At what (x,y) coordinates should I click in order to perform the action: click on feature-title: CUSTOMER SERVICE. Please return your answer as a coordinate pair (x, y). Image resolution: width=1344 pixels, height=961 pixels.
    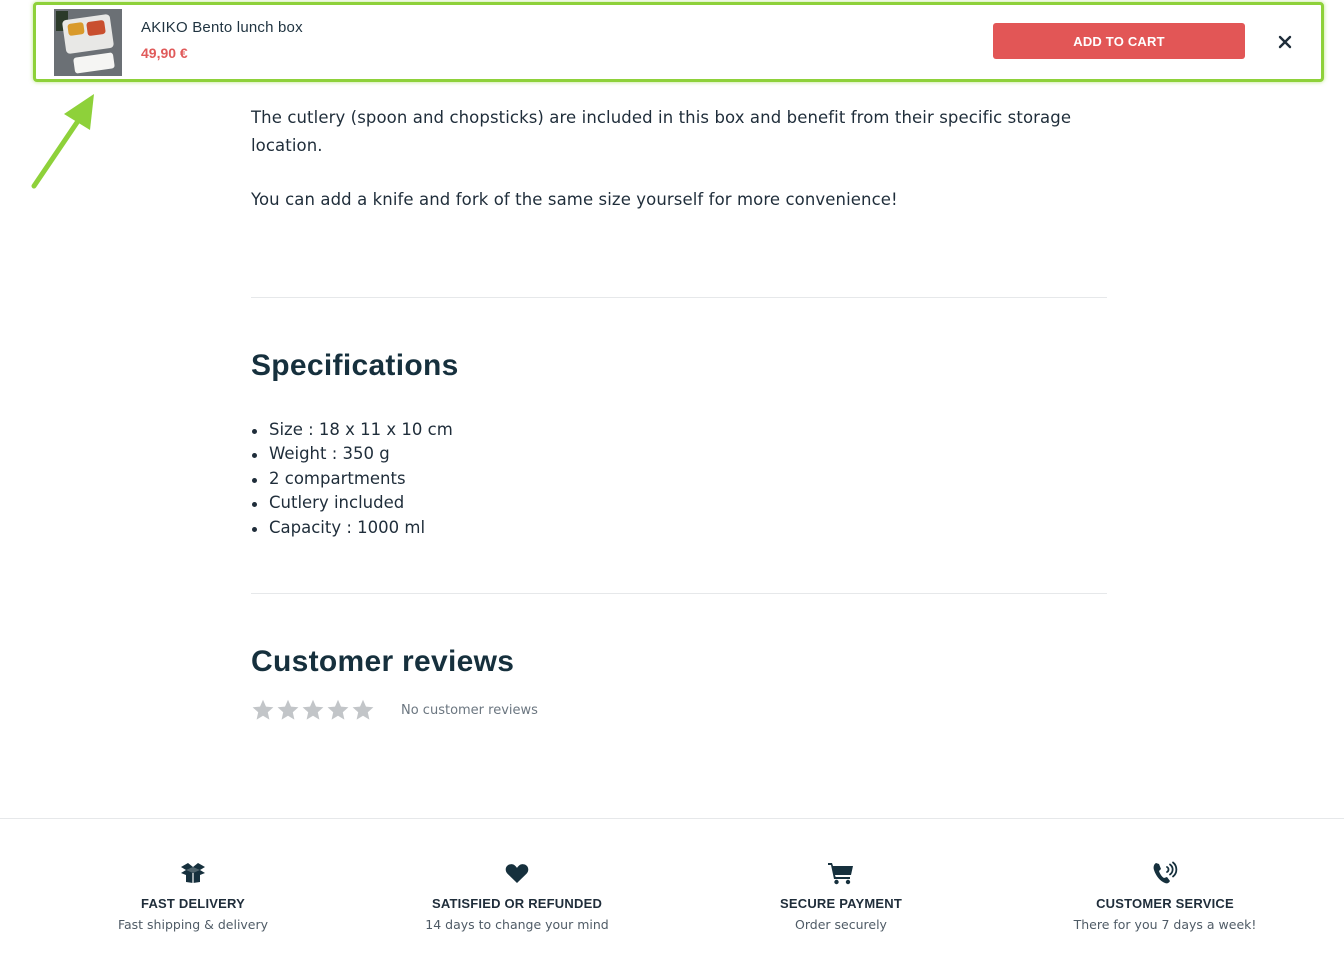
    Looking at the image, I should click on (1165, 903).